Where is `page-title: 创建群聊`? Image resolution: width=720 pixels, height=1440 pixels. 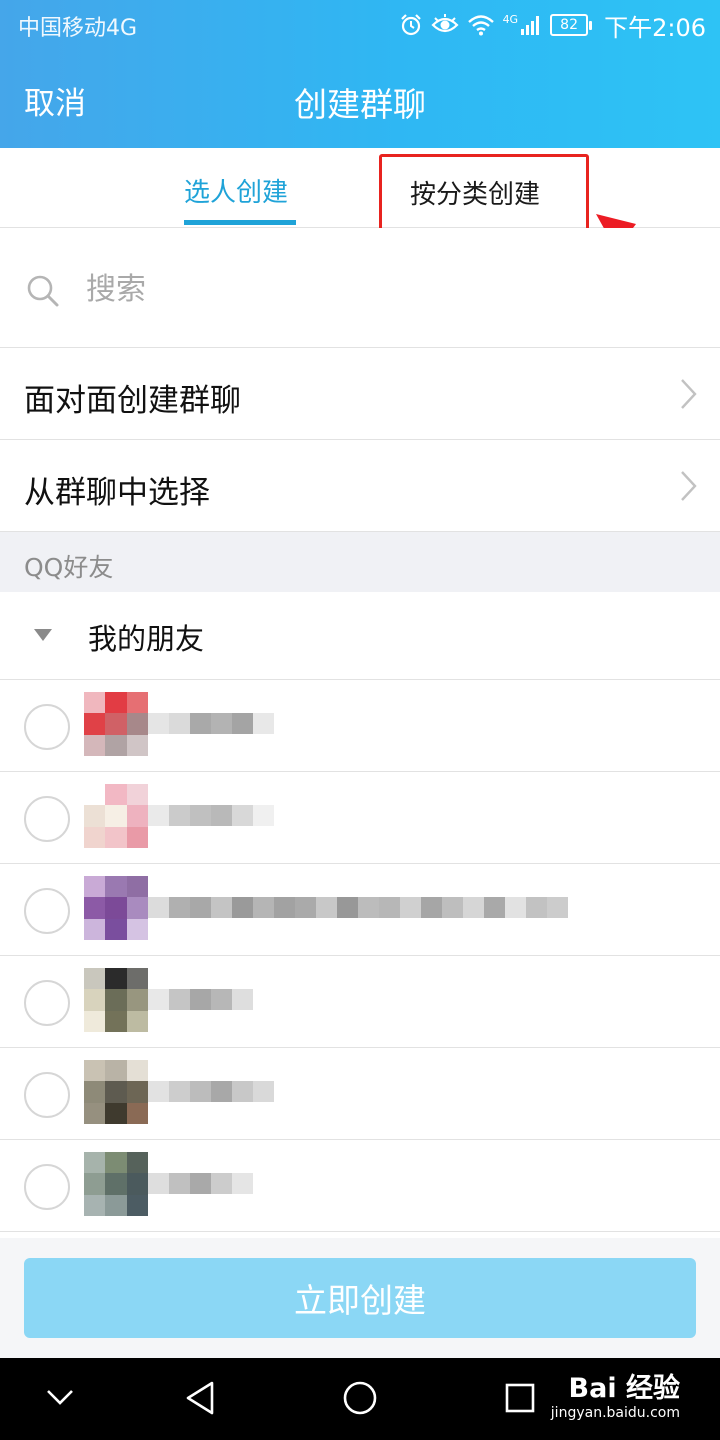
page-title: 创建群聊 is located at coordinates (360, 104).